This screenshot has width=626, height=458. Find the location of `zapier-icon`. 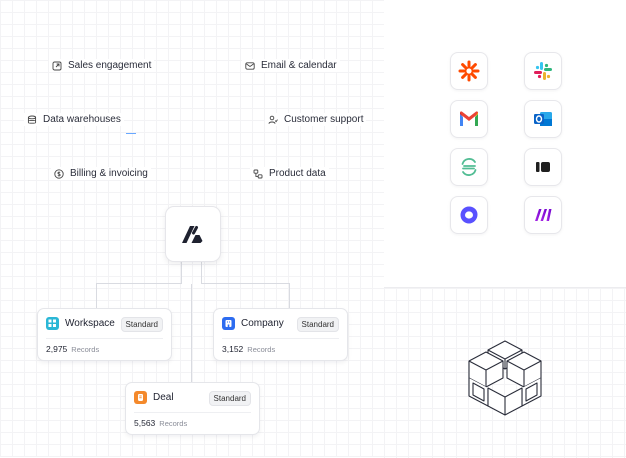

zapier-icon is located at coordinates (469, 71).